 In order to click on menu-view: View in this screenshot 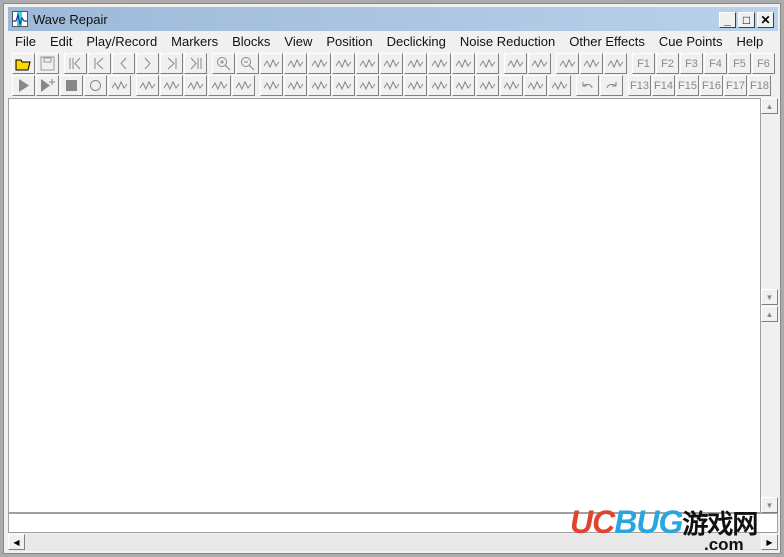, I will do `click(298, 41)`.